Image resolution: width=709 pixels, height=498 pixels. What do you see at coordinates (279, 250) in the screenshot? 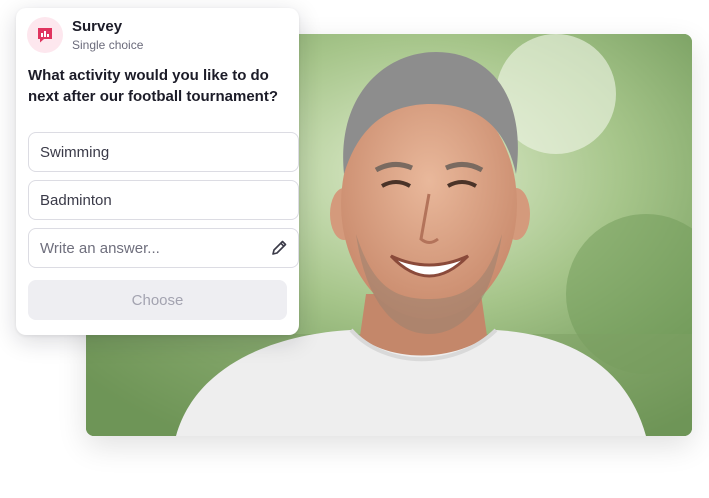
I see `pencil-icon` at bounding box center [279, 250].